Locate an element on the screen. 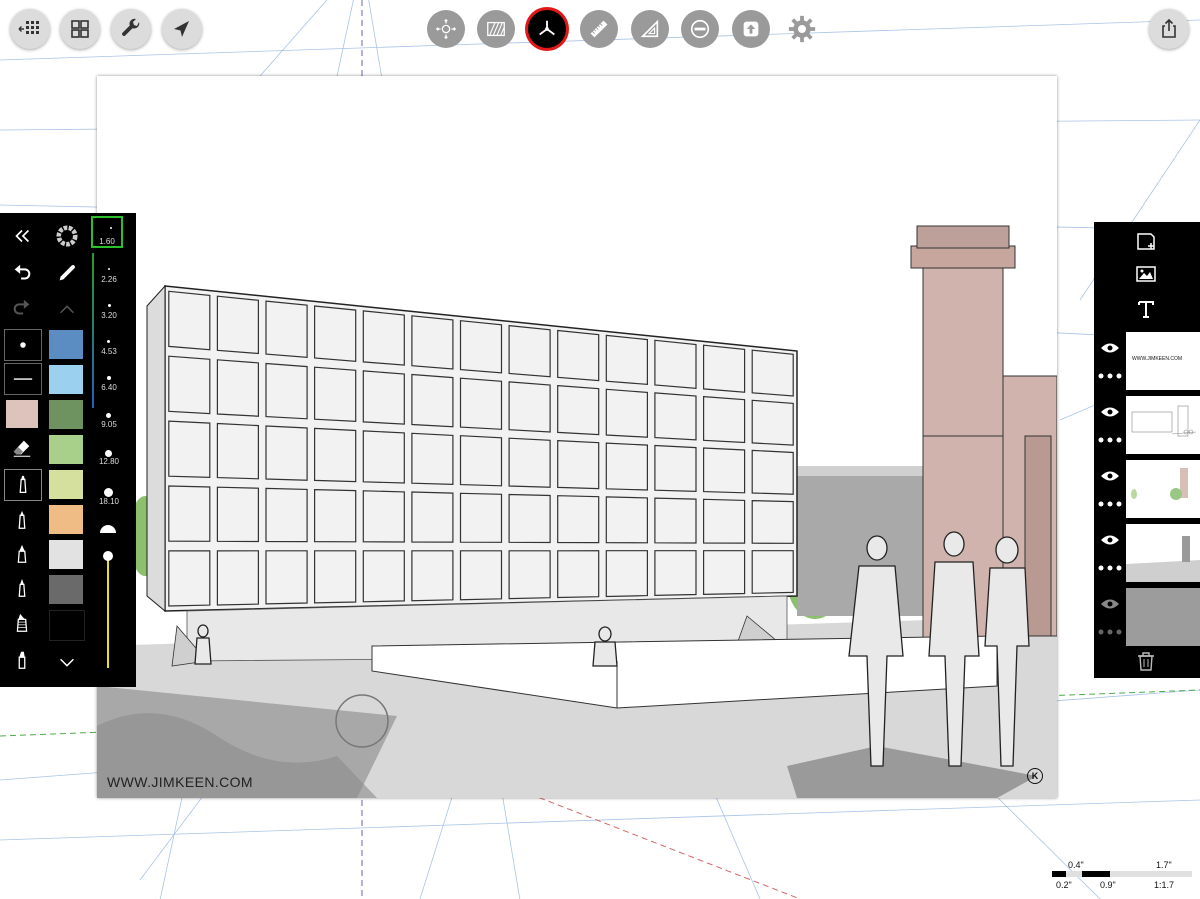  opacity-slider-handle is located at coordinates (108, 556).